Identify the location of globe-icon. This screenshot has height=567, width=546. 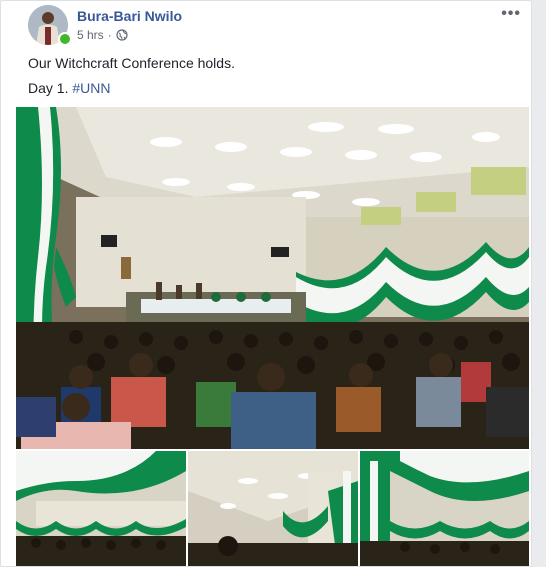
(122, 35).